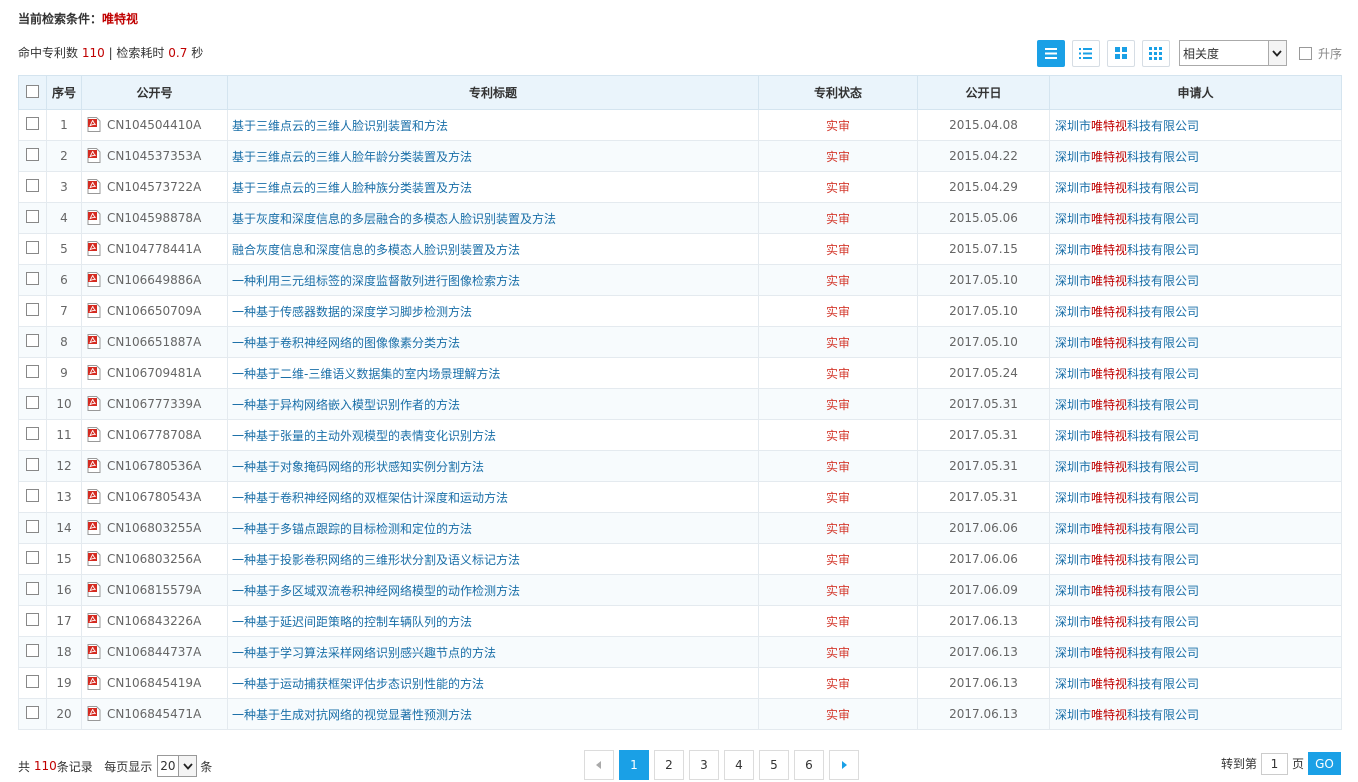  I want to click on patent-title-link: 一种基于延迟间距策略的控制车辆队列的方法, so click(352, 622).